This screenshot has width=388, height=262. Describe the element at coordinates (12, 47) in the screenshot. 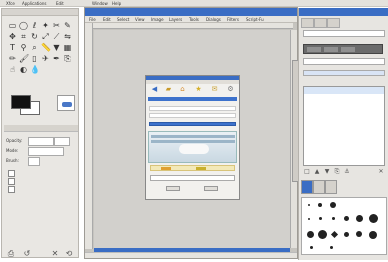

I see `text-icon: T` at that location.